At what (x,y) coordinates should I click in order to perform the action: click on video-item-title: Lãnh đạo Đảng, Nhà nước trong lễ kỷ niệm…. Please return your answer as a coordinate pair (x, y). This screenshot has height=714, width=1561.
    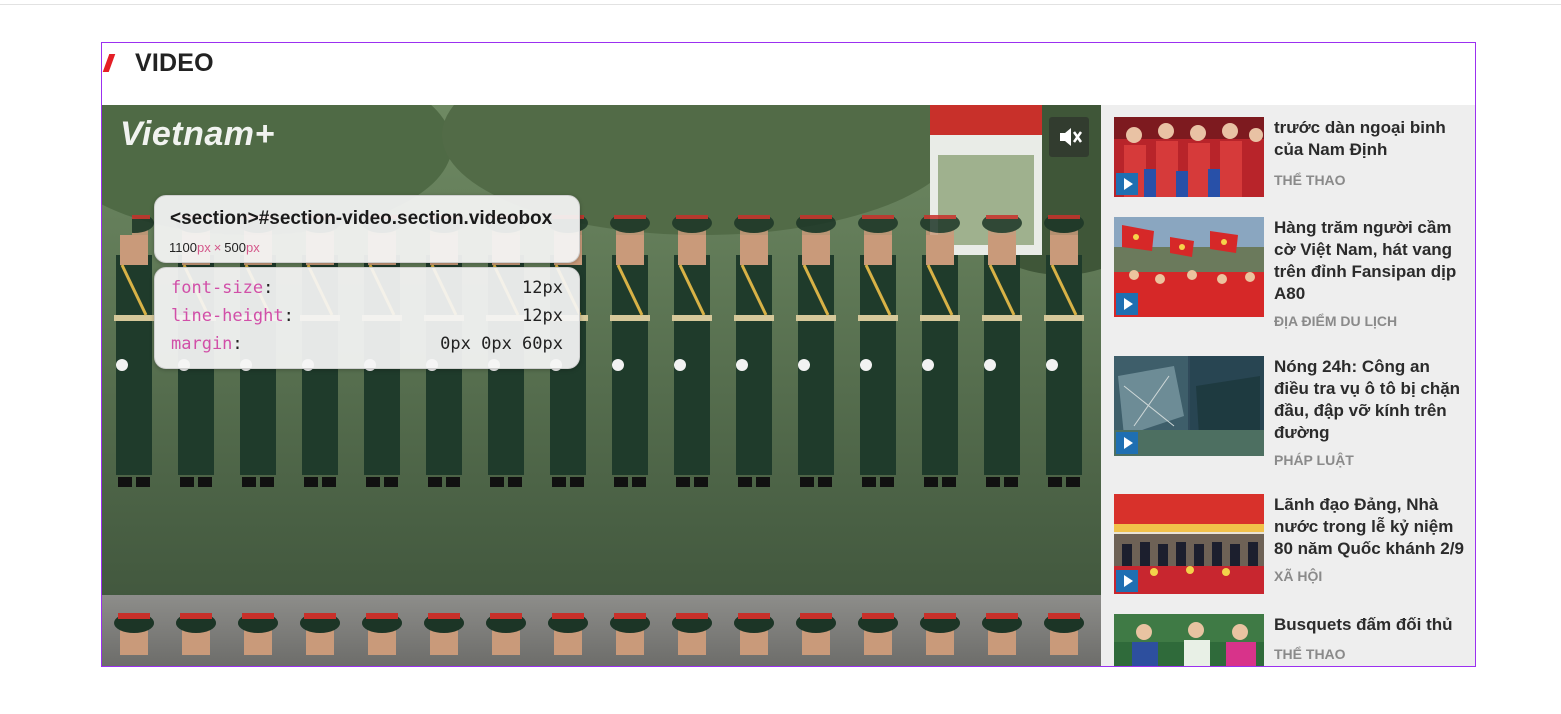
    Looking at the image, I should click on (1371, 527).